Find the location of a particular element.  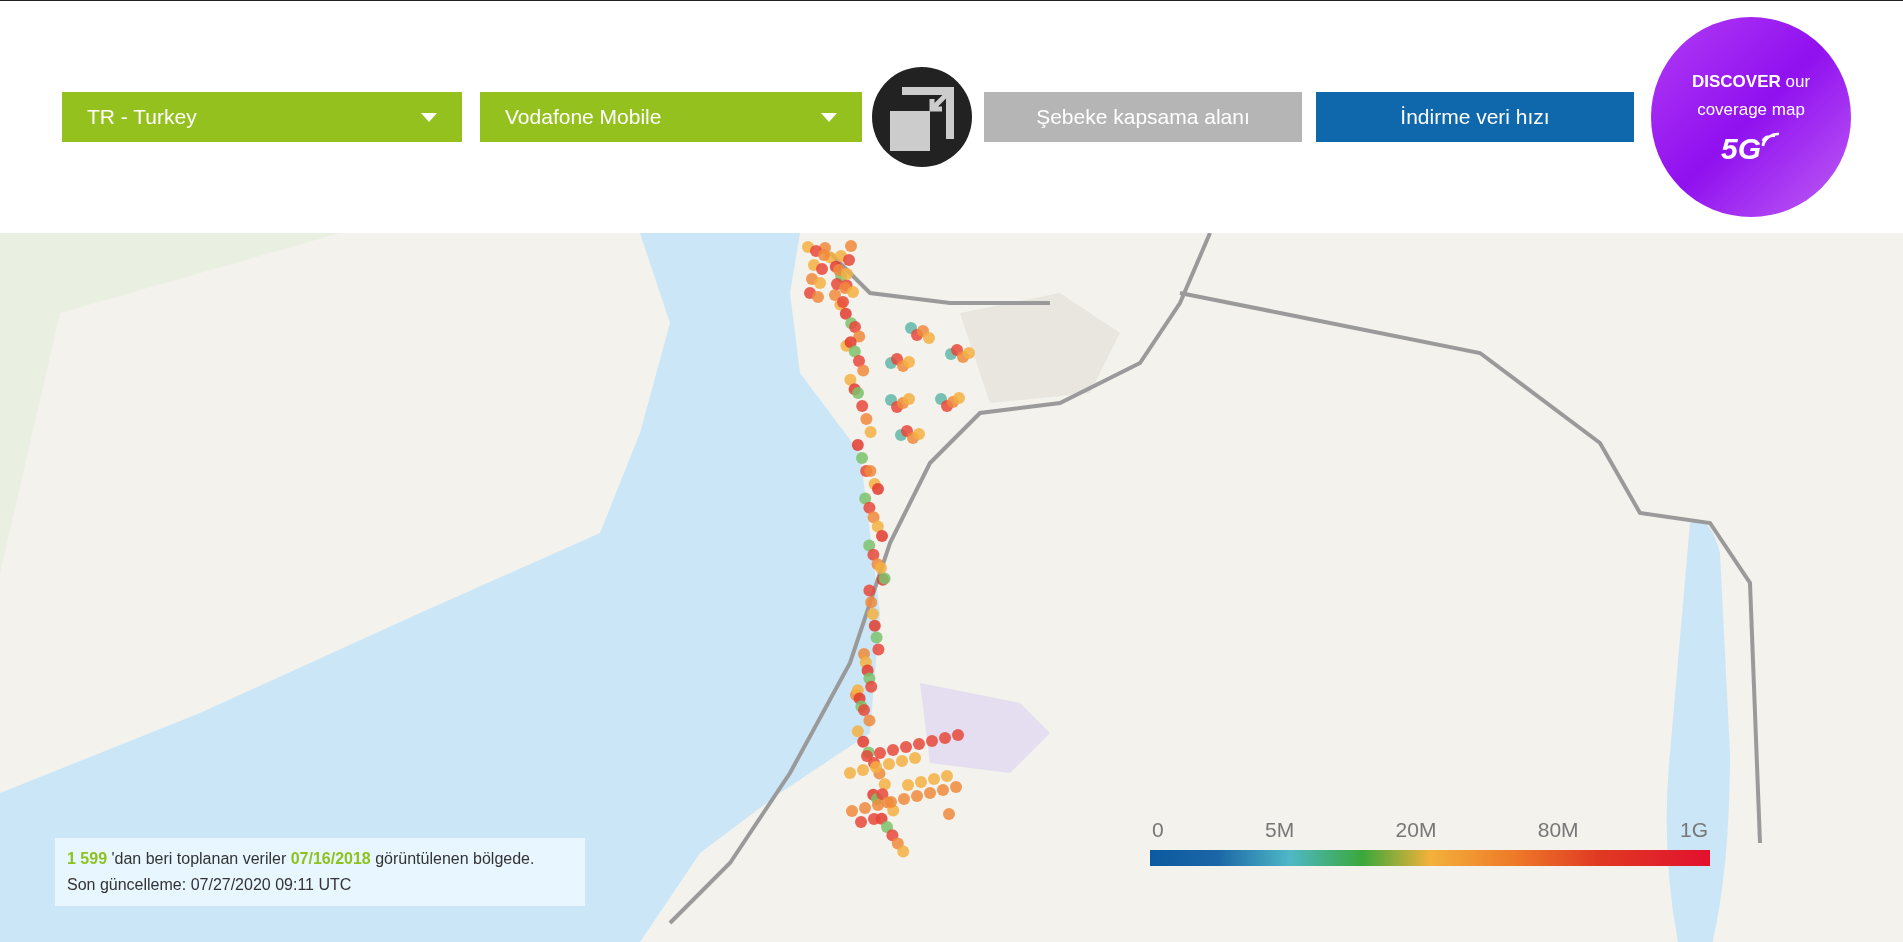

legend-label: 80M is located at coordinates (1558, 830).